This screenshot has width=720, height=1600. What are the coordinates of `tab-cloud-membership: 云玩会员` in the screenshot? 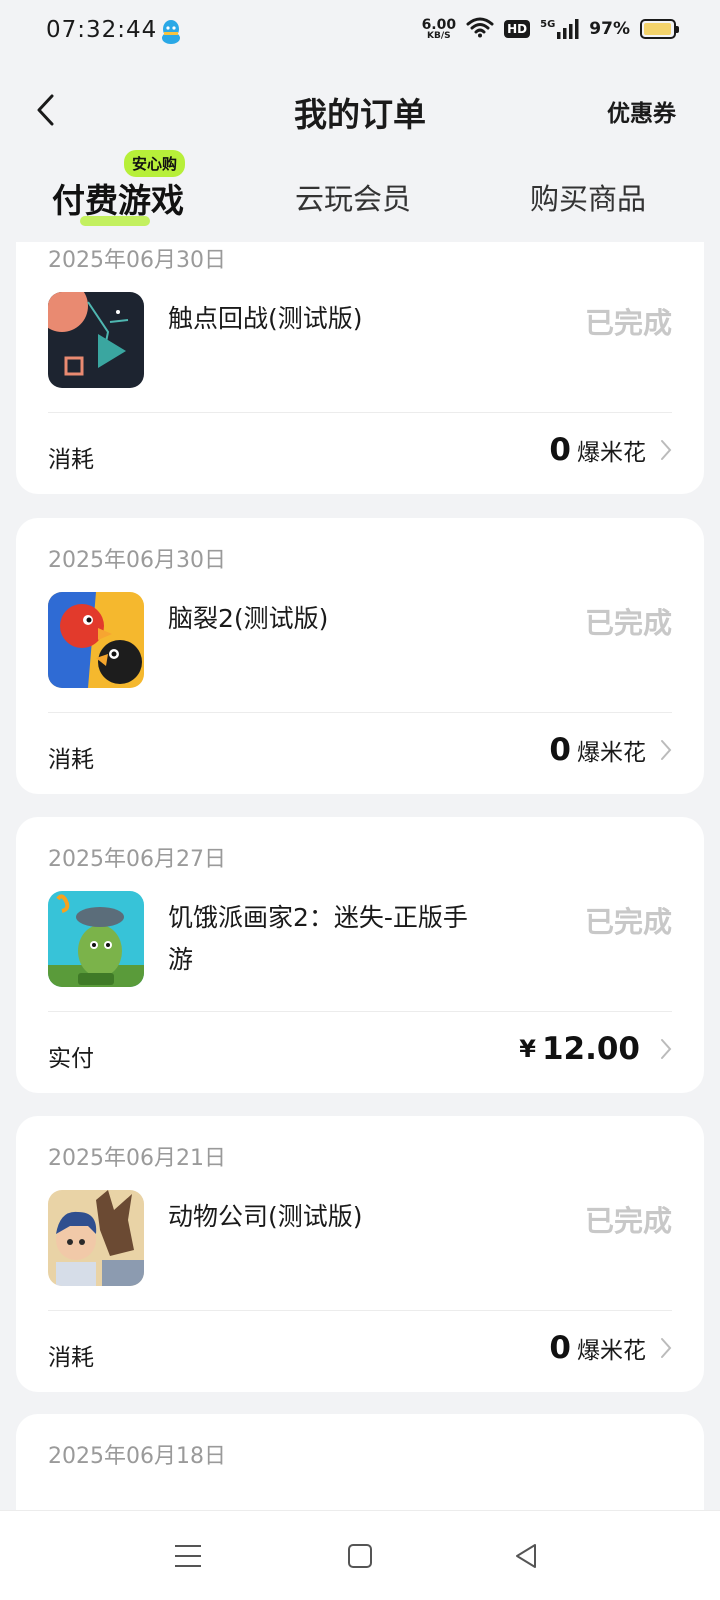 It's located at (353, 197).